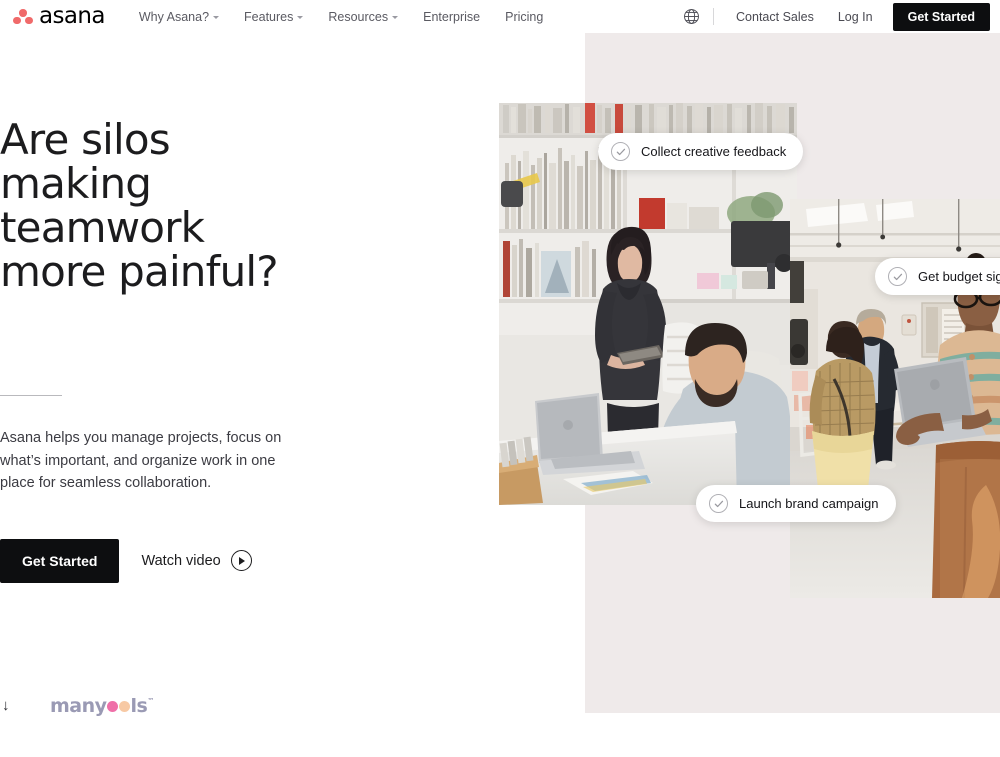  I want to click on nav-item-why-asana: Why Asana?, so click(179, 16).